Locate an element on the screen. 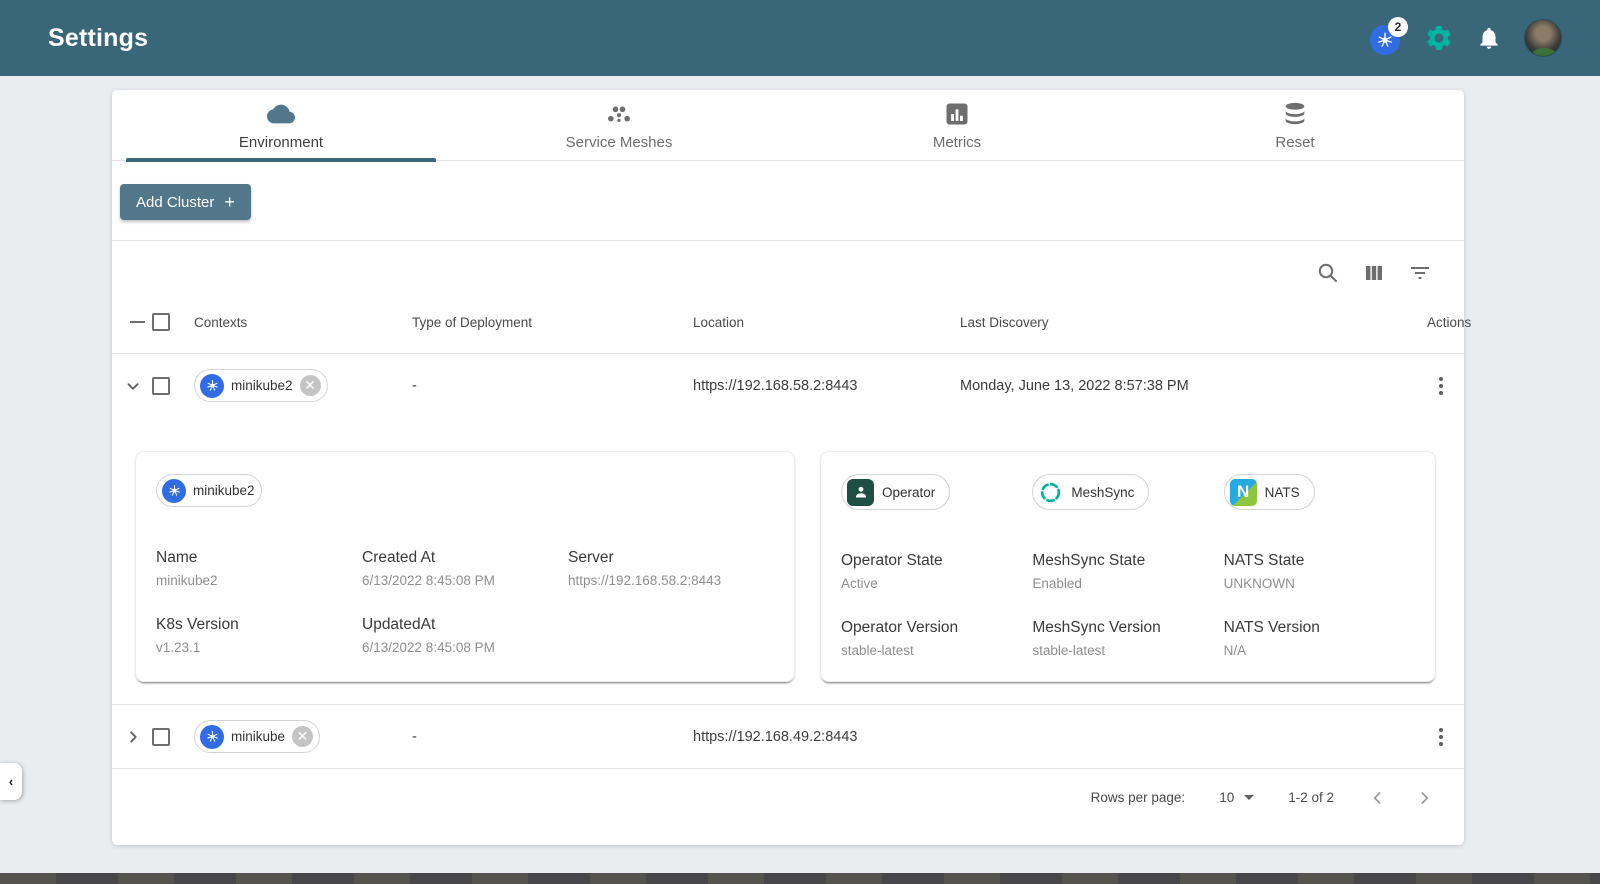 The height and width of the screenshot is (884, 1600). rows-per-page-select: 10 is located at coordinates (1237, 797).